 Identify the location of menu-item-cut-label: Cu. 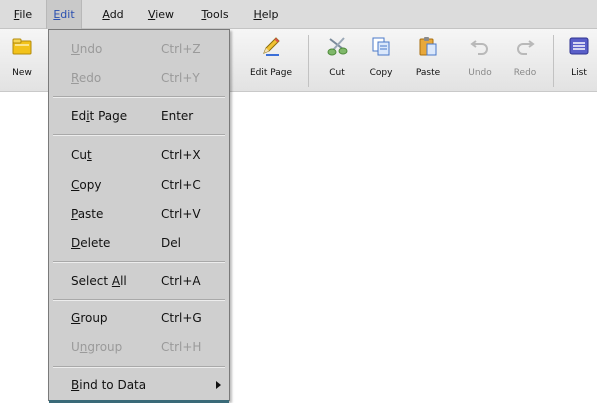
(79, 155).